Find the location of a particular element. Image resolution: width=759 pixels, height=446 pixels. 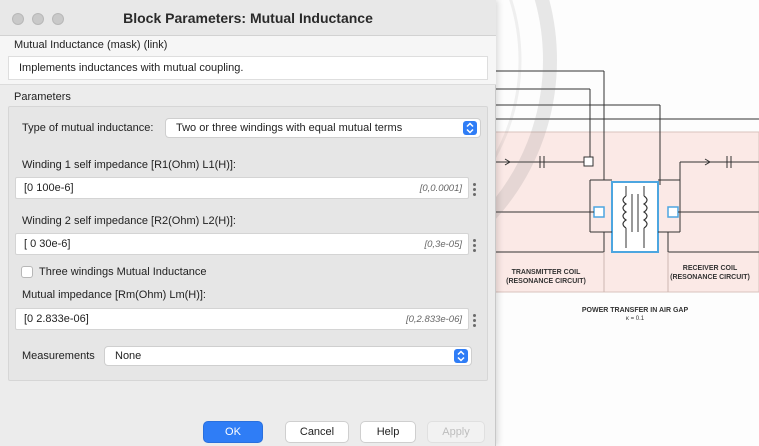

parameters-heading: Parameters is located at coordinates (42, 97).